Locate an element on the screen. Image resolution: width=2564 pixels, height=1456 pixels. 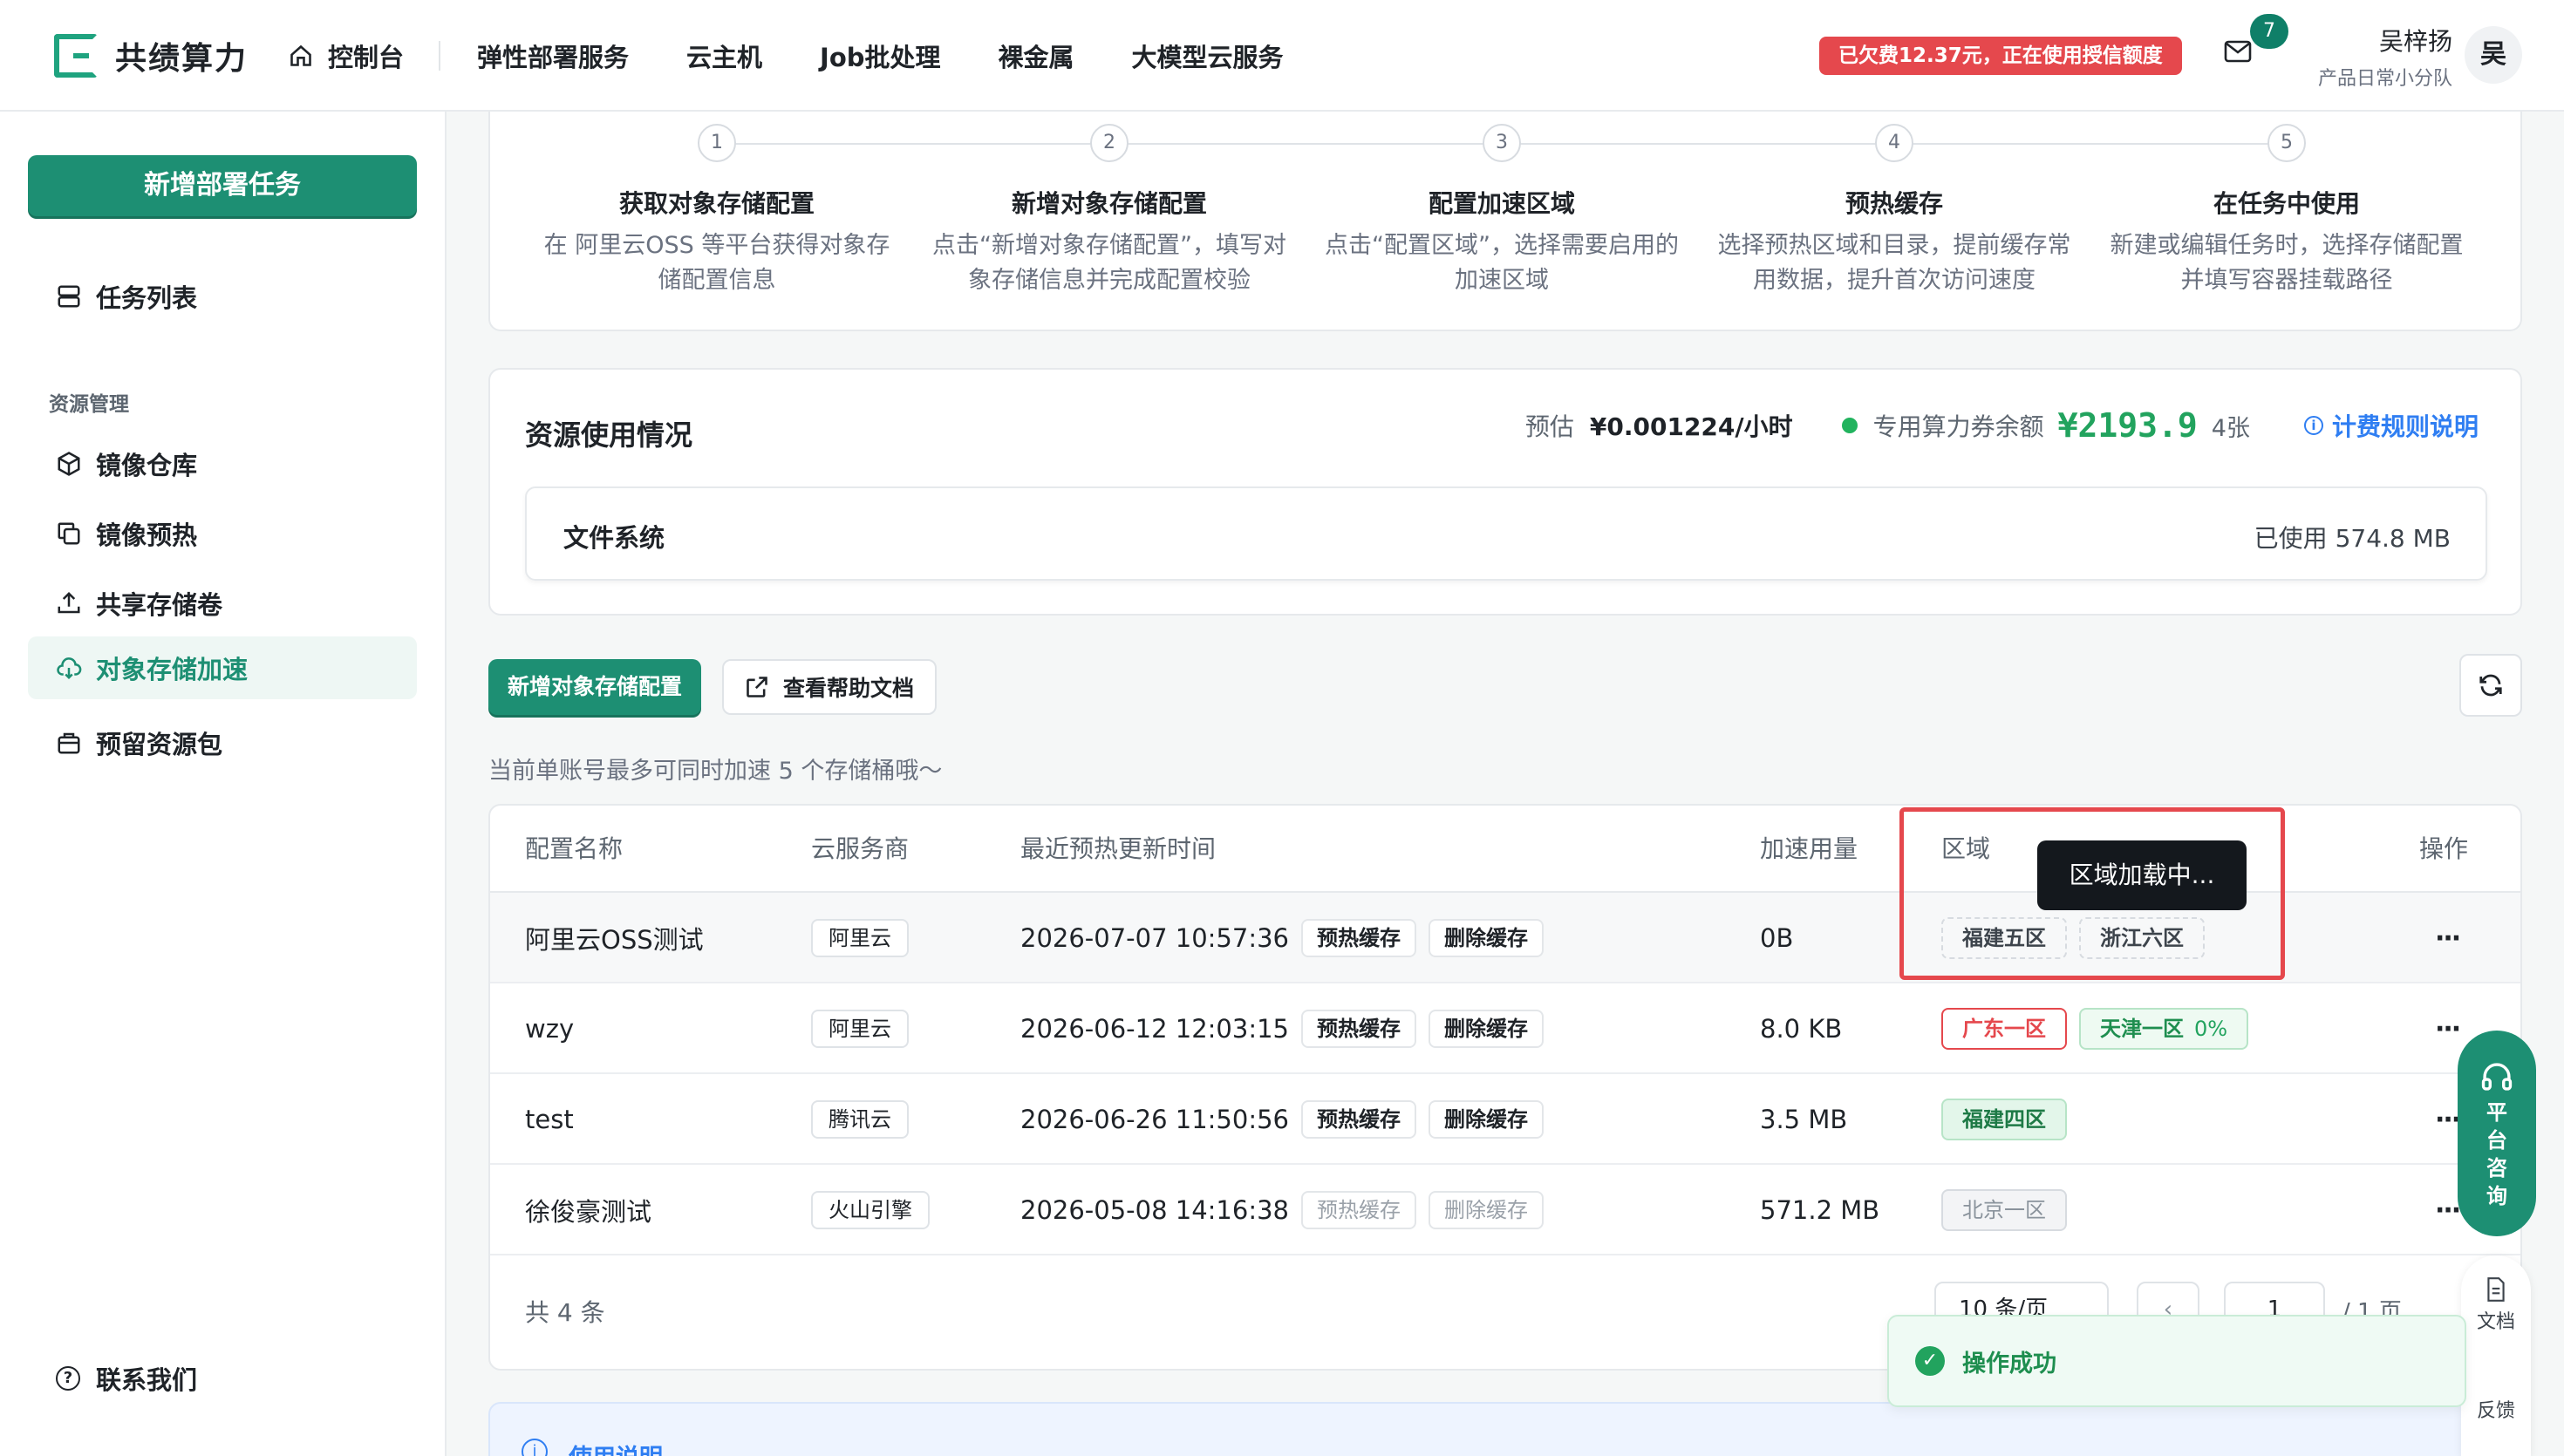
help-doc-button: 查看帮助文档 is located at coordinates (829, 687).